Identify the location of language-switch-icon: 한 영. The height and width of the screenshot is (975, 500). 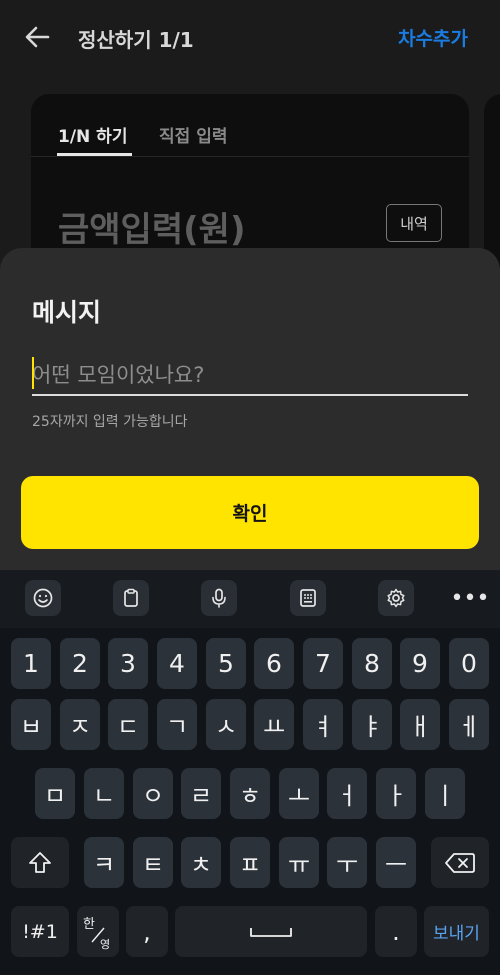
(96, 934).